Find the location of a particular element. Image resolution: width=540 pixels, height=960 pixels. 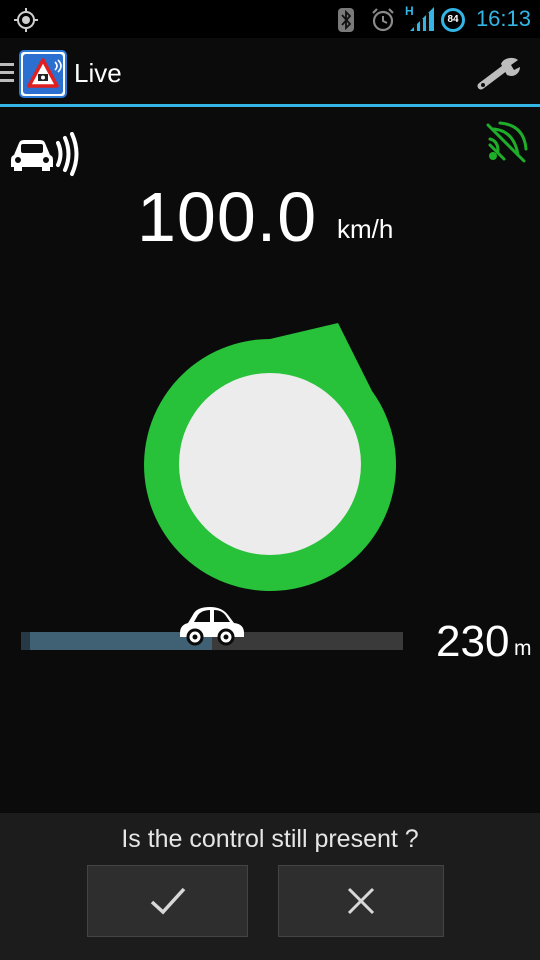

distance-unit: m is located at coordinates (523, 648).